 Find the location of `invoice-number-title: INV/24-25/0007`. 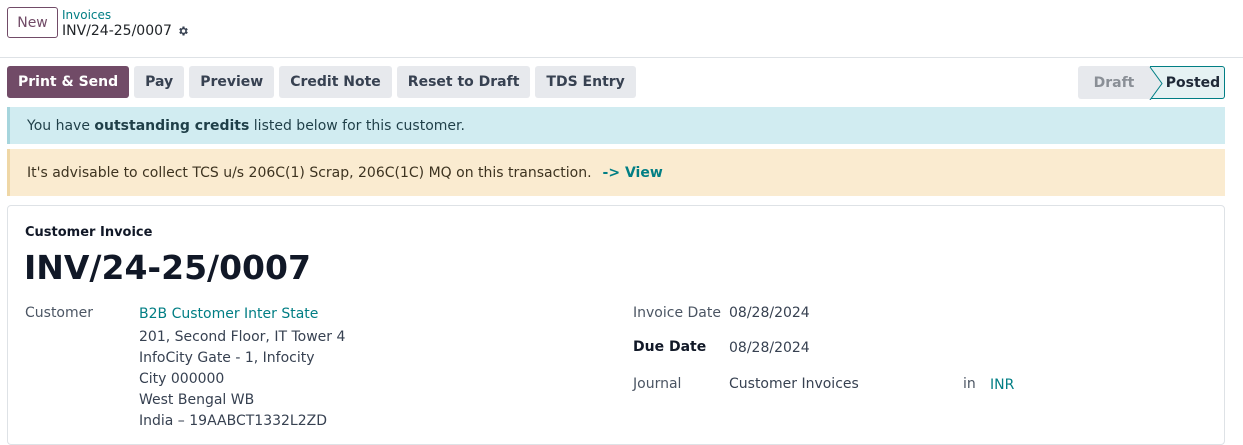

invoice-number-title: INV/24-25/0007 is located at coordinates (167, 267).